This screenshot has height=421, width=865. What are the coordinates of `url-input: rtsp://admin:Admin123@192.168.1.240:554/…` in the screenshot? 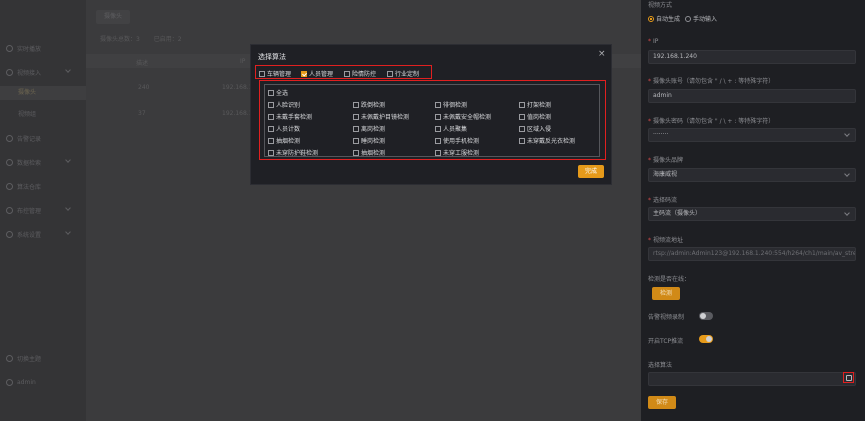 It's located at (752, 254).